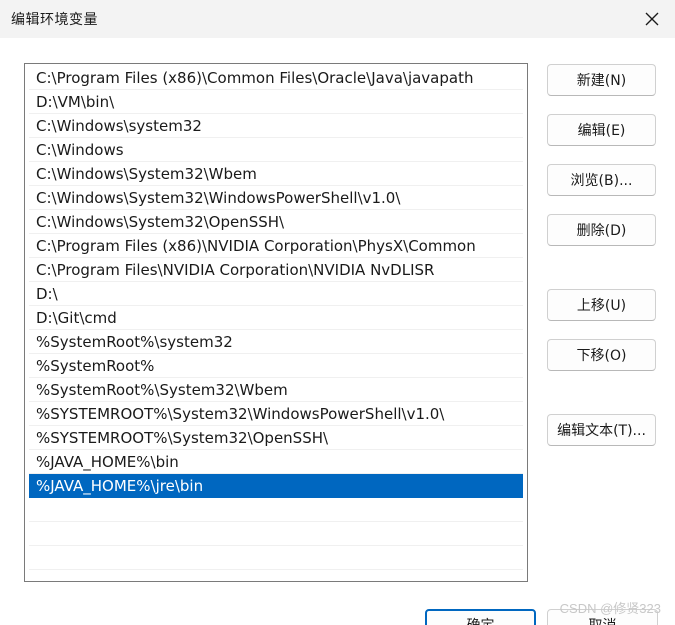 The width and height of the screenshot is (675, 625). What do you see at coordinates (601, 355) in the screenshot?
I see `move-down-button: 下移(O)` at bounding box center [601, 355].